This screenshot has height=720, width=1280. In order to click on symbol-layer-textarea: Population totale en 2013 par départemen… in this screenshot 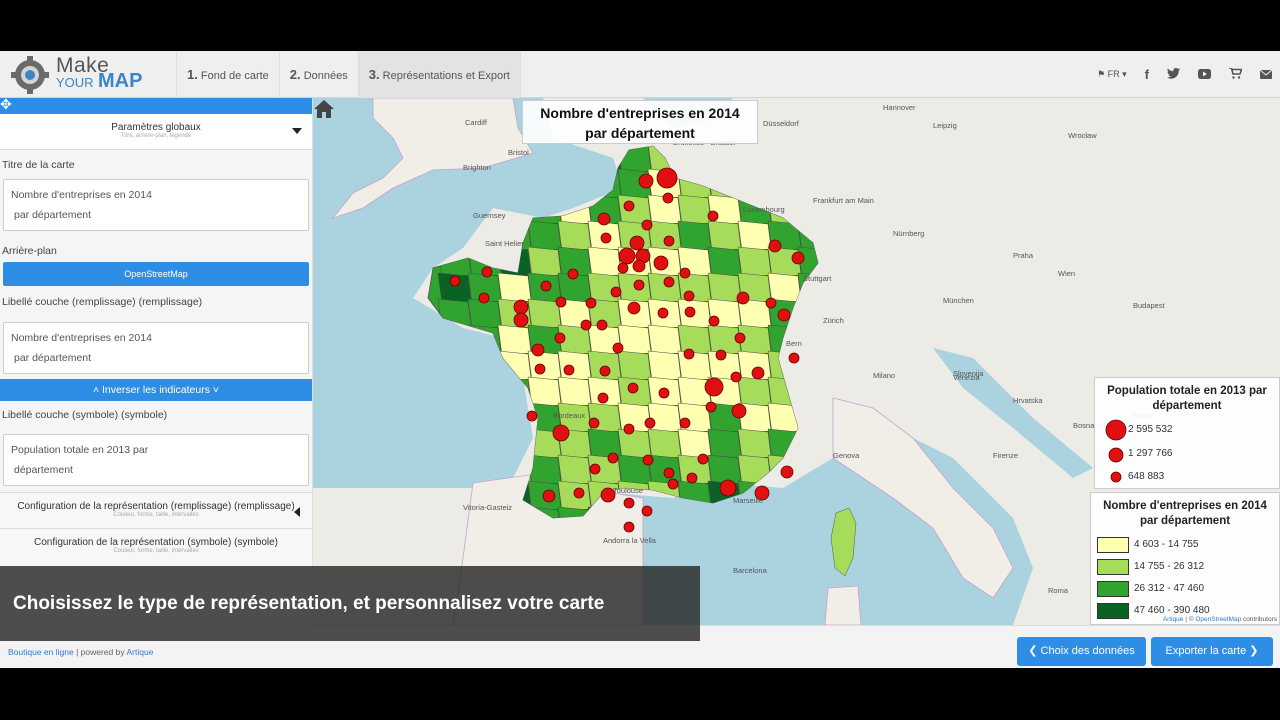, I will do `click(156, 460)`.